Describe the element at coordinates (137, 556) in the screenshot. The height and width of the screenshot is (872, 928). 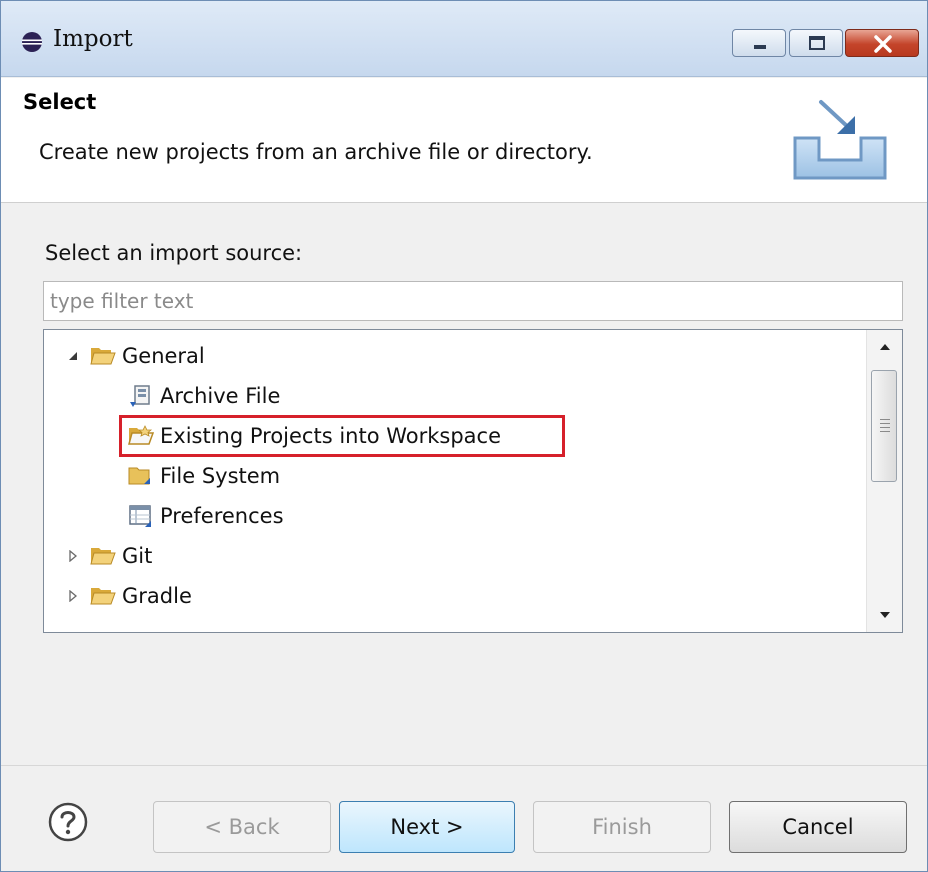
I see `tree-item-label: Git` at that location.